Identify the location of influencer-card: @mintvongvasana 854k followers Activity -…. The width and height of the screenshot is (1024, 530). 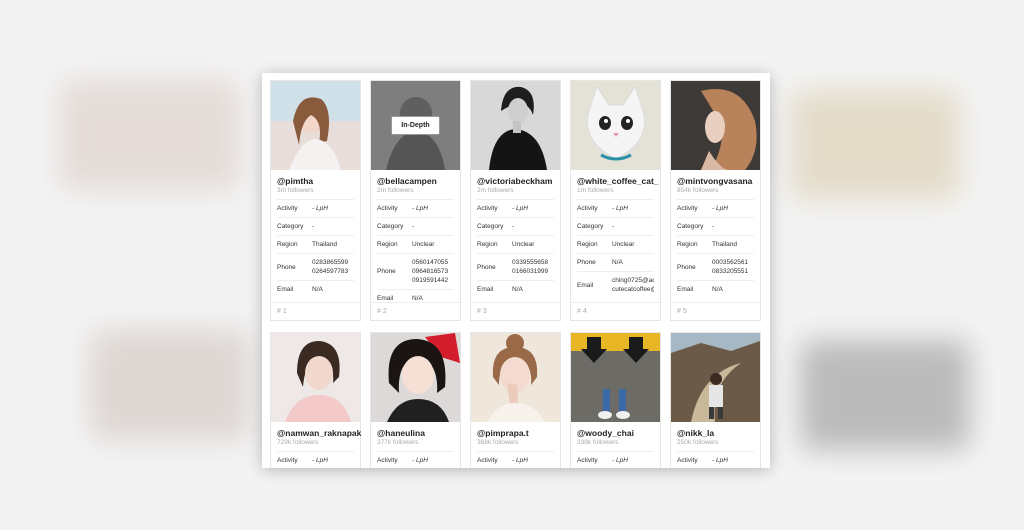
(715, 200).